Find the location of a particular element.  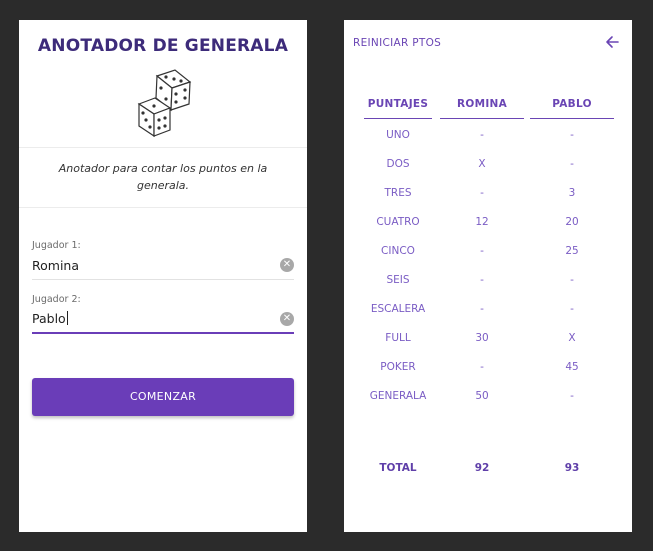

header-puntajes: PUNTAJES is located at coordinates (398, 105).